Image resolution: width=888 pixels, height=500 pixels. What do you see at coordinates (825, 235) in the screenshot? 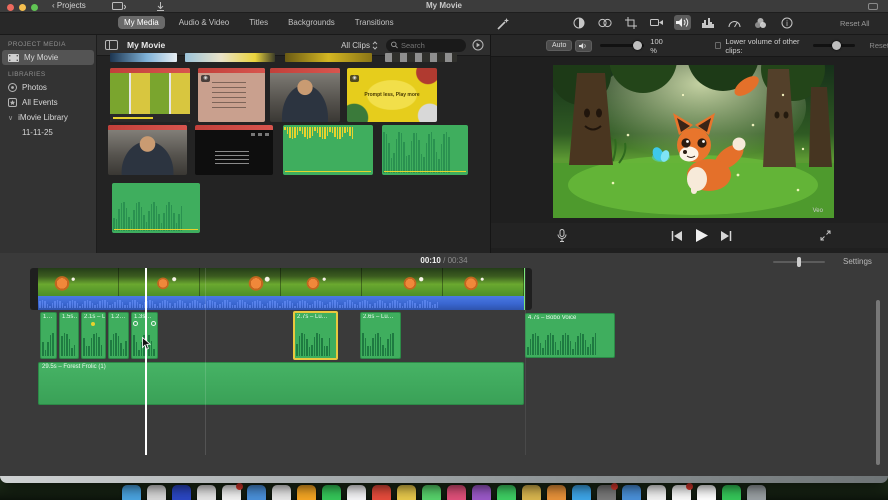
I see `fullscreen-button` at bounding box center [825, 235].